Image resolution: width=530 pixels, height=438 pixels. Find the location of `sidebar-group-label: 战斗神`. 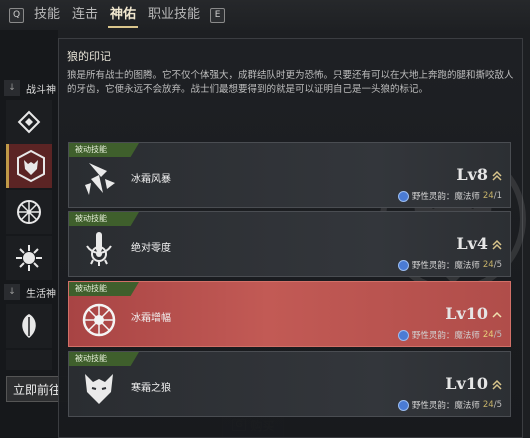

sidebar-group-label: 战斗神 is located at coordinates (41, 90).